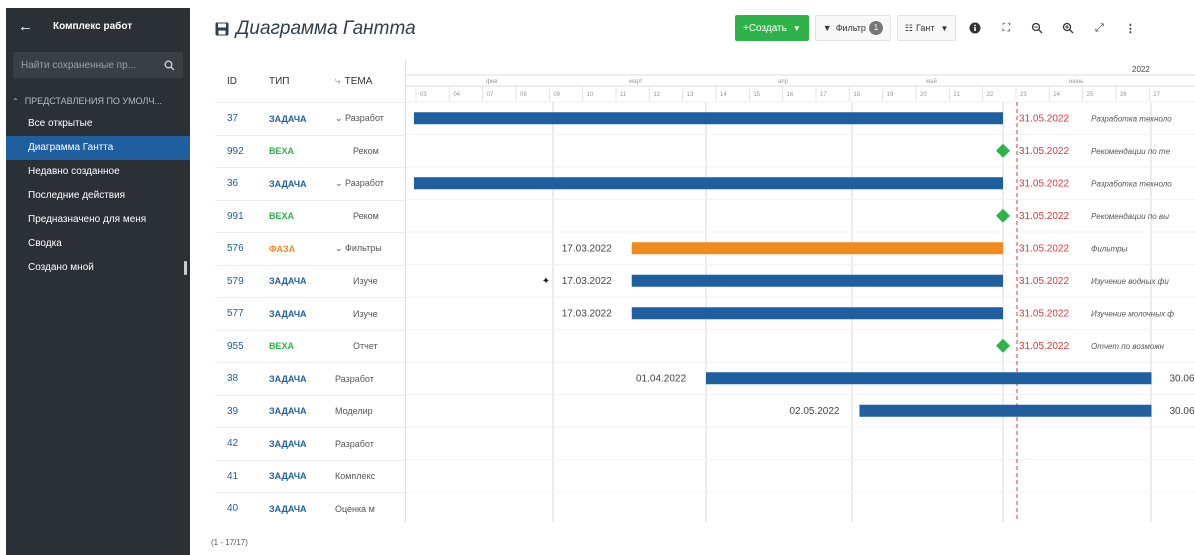  I want to click on sidebar-item: Все открытые, so click(98, 124).